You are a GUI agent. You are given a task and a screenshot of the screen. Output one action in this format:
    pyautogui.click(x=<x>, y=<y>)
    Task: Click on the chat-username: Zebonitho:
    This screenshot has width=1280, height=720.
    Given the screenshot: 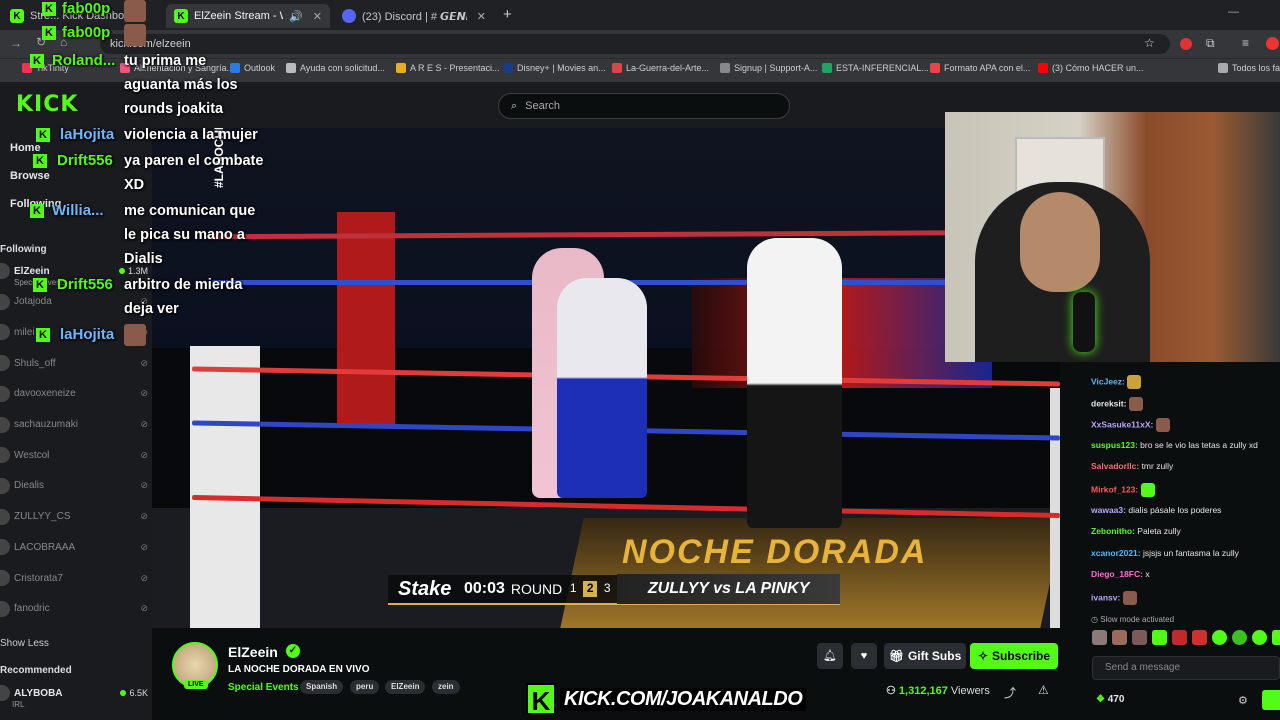 What is the action you would take?
    pyautogui.click(x=1113, y=531)
    